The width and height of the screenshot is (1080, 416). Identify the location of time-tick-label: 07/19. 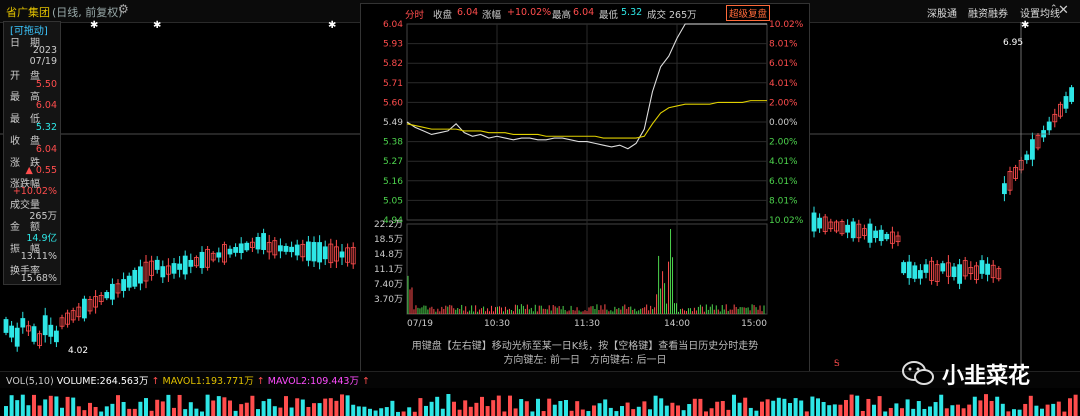
(420, 324).